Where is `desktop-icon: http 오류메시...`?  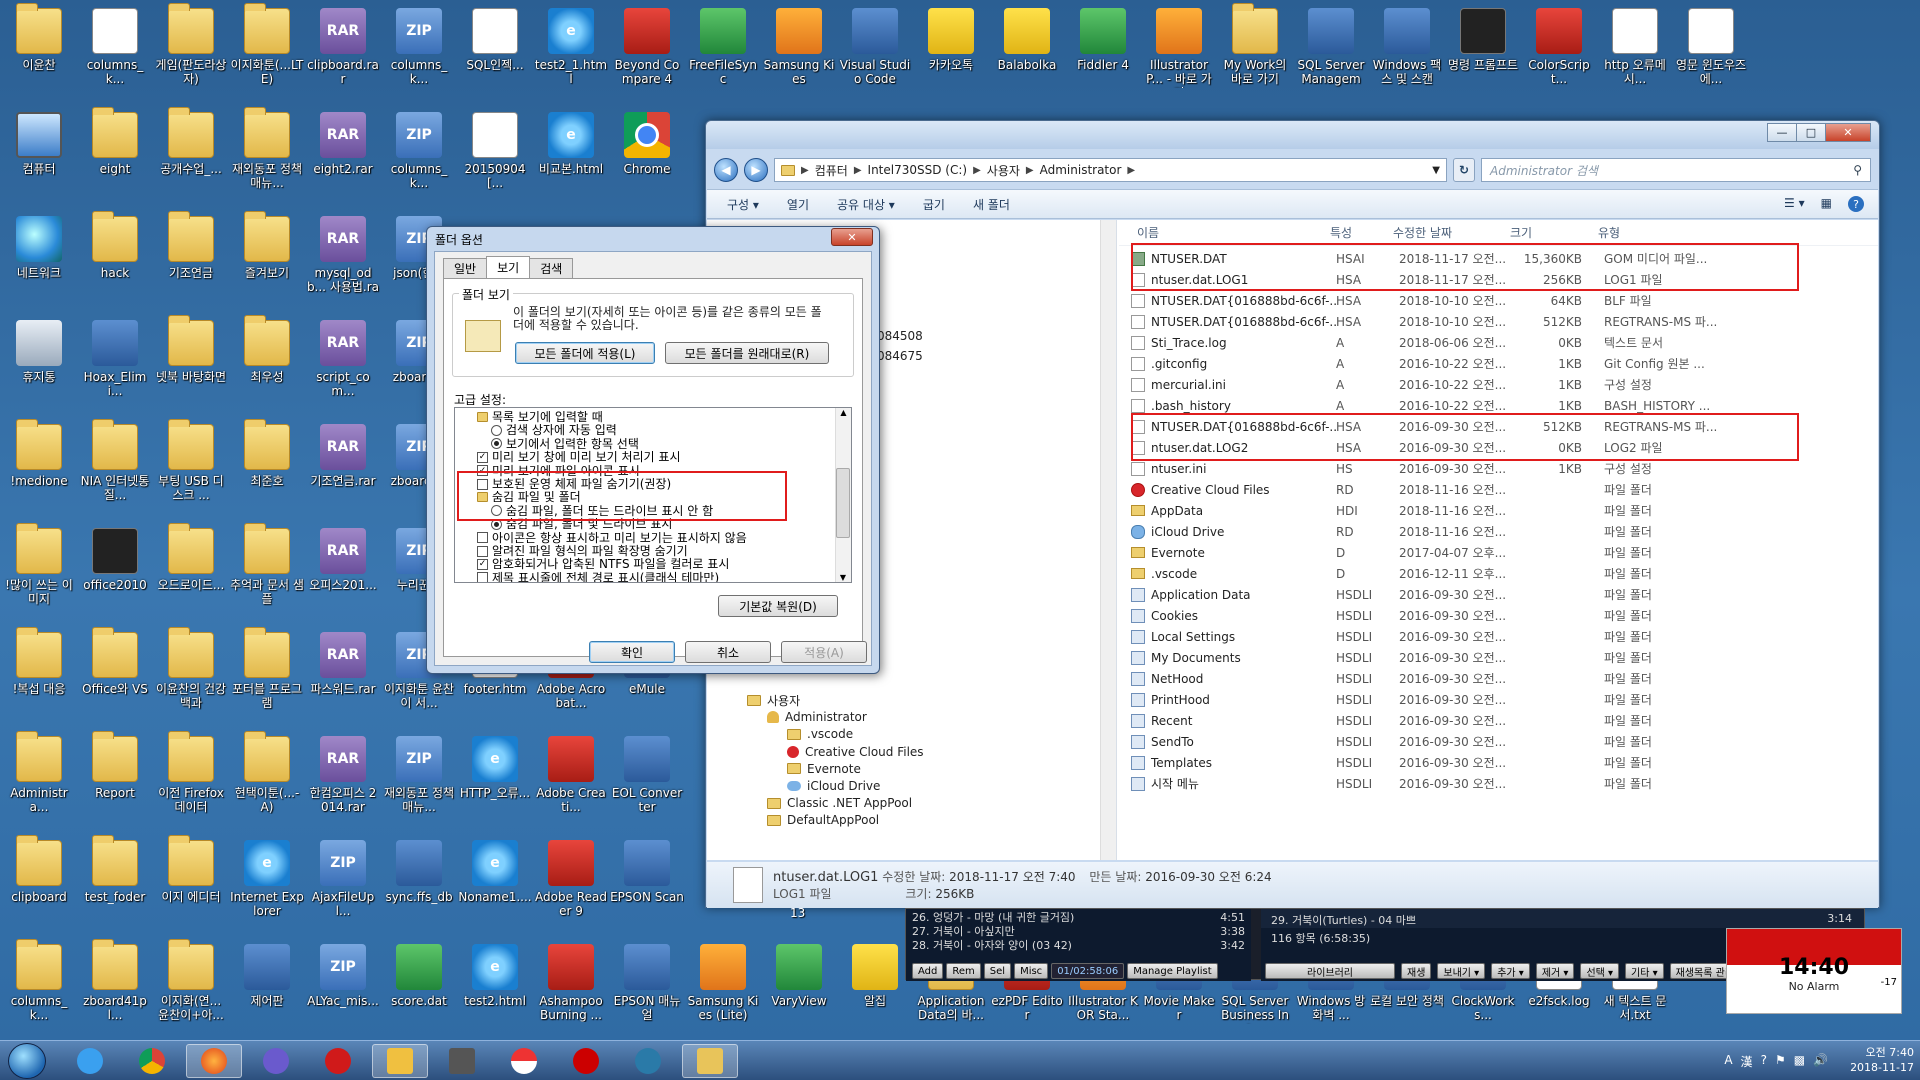 desktop-icon: http 오류메시... is located at coordinates (1635, 52).